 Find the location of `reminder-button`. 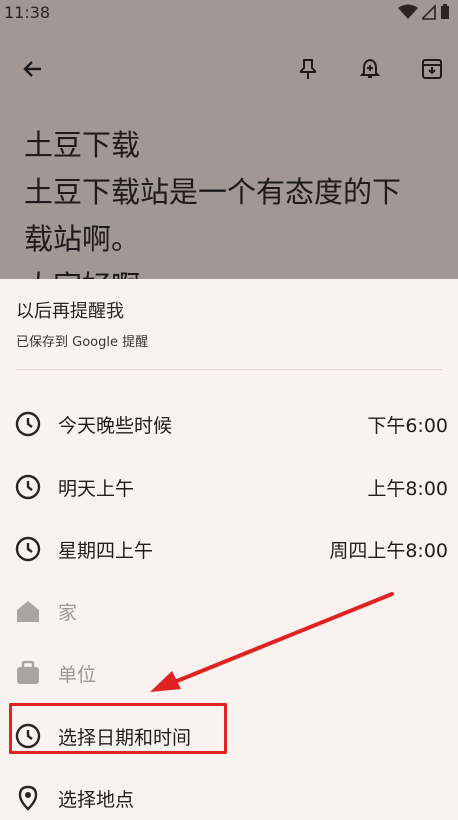

reminder-button is located at coordinates (370, 69).